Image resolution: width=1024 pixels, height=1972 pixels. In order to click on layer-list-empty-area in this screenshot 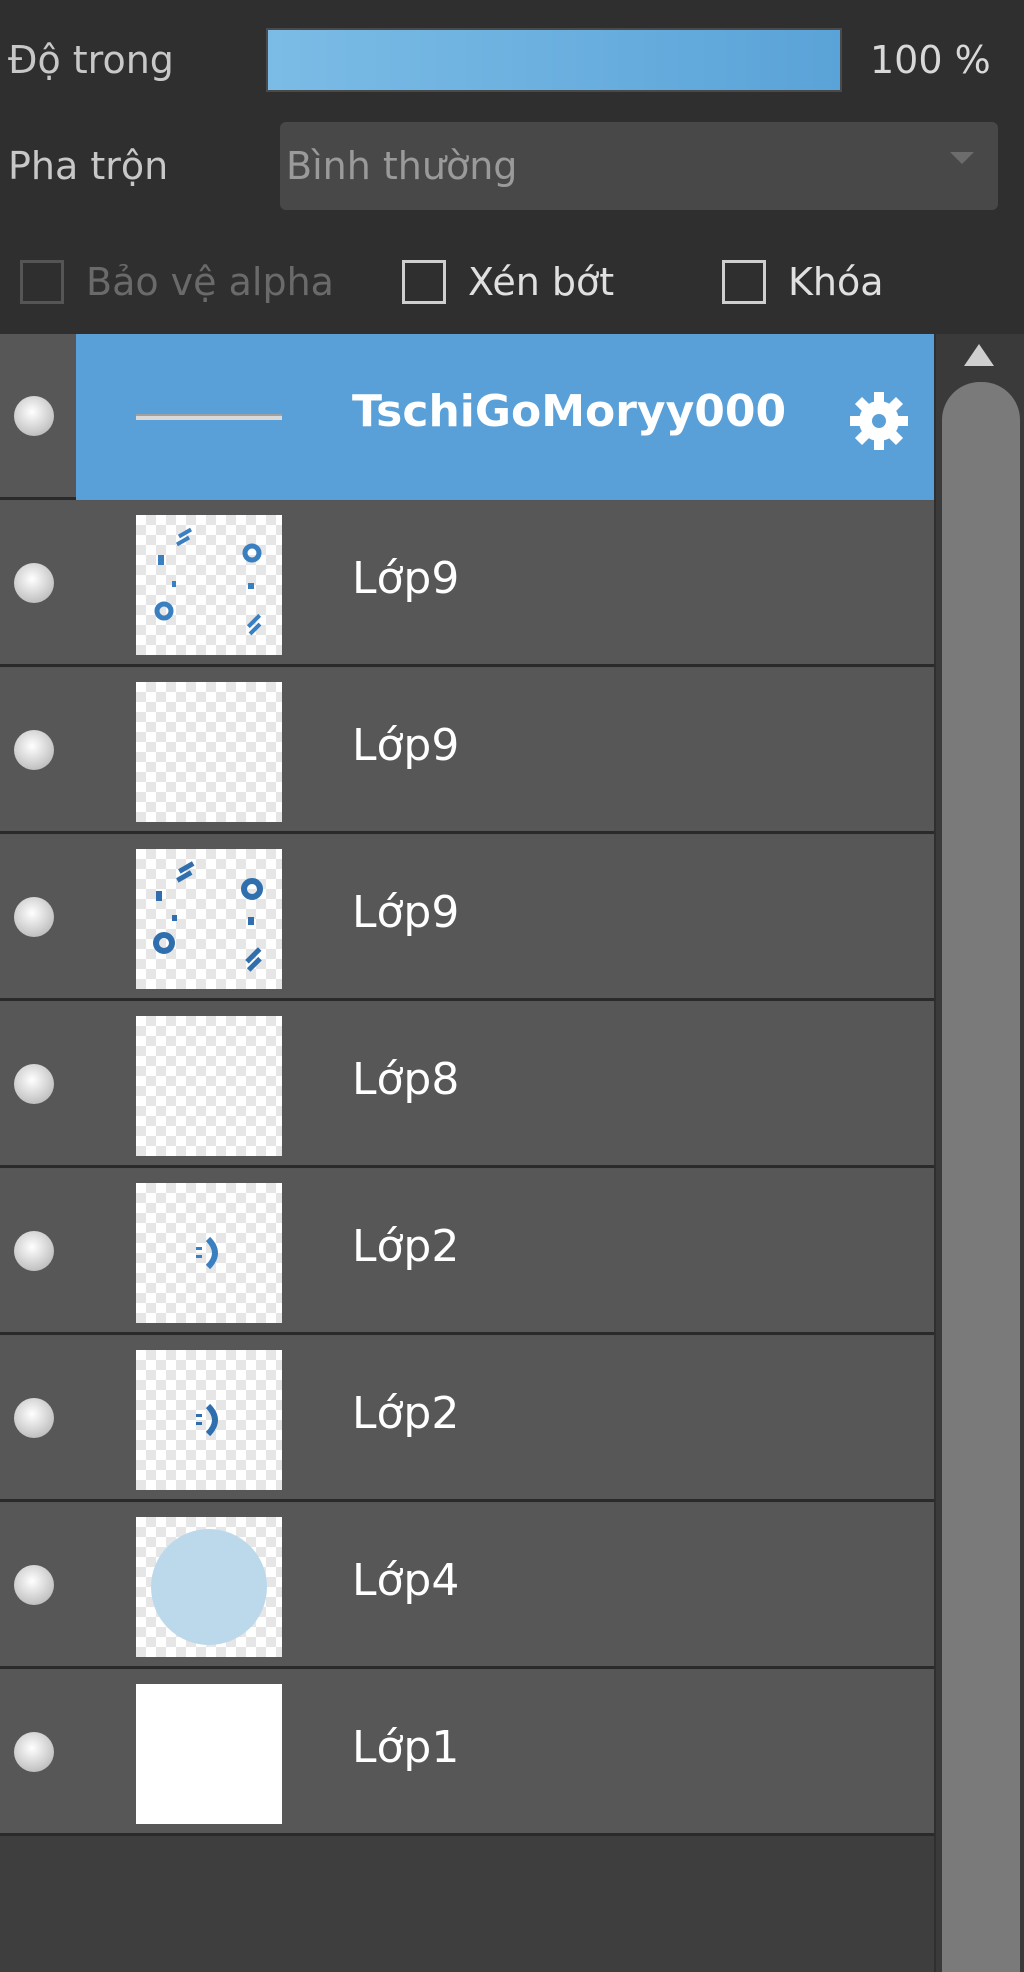, I will do `click(467, 1904)`.